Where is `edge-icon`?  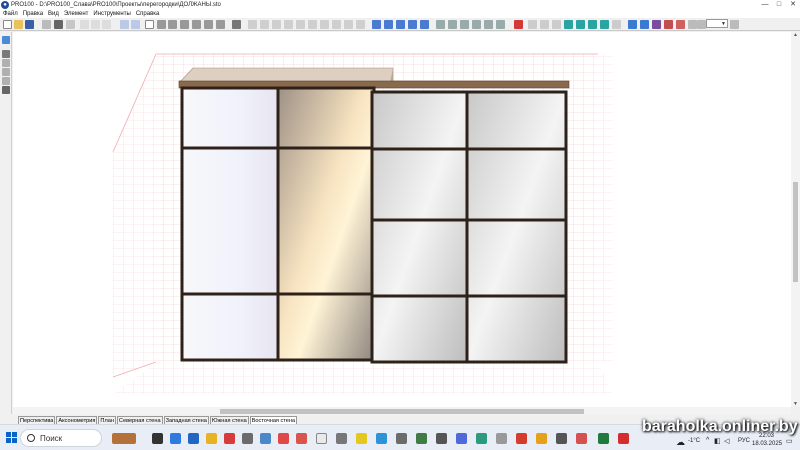 edge-icon is located at coordinates (175, 438).